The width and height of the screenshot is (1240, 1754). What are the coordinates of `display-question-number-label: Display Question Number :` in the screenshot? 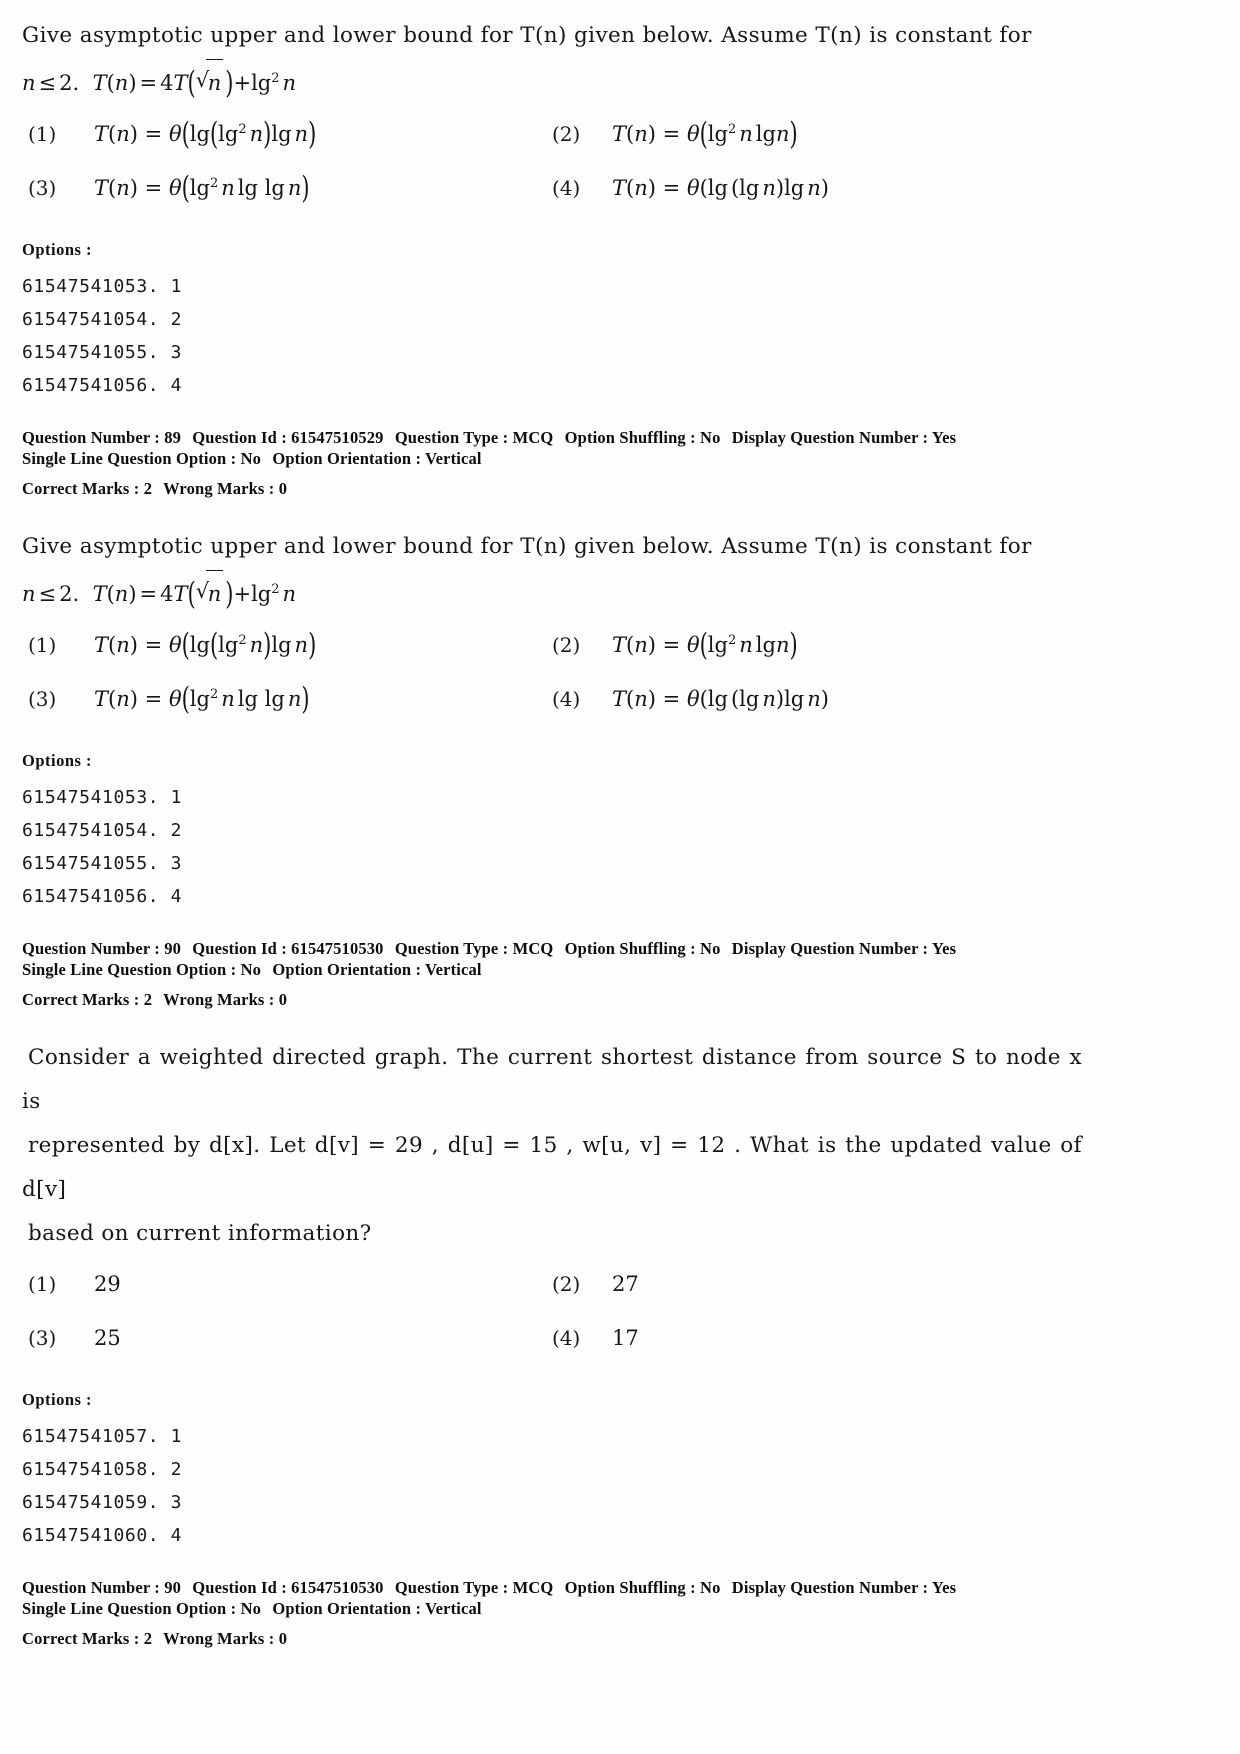 It's located at (830, 1587).